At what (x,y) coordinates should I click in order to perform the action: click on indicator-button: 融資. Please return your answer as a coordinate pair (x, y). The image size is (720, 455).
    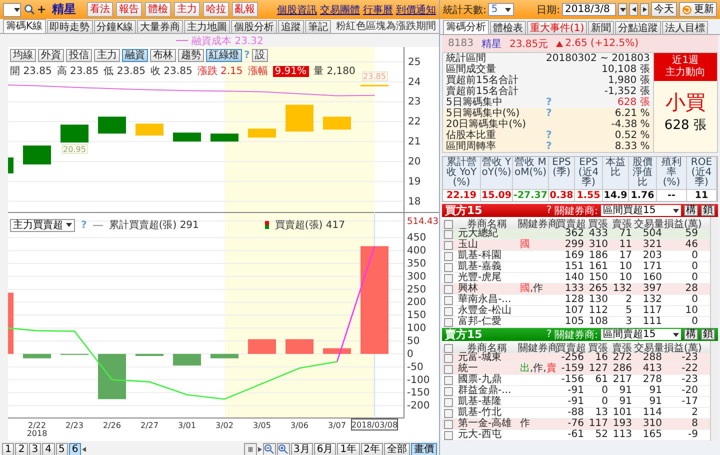
    Looking at the image, I should click on (135, 55).